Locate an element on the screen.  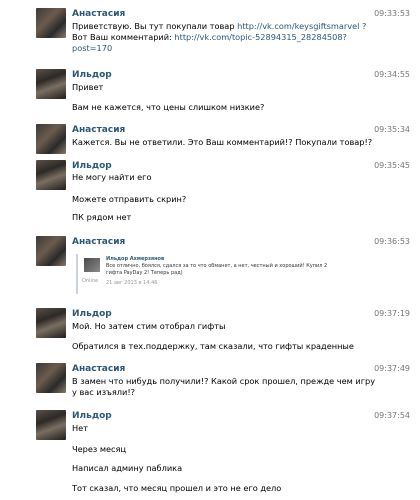
message-text: Мой. Но затем стим отобрал гифты is located at coordinates (149, 326).